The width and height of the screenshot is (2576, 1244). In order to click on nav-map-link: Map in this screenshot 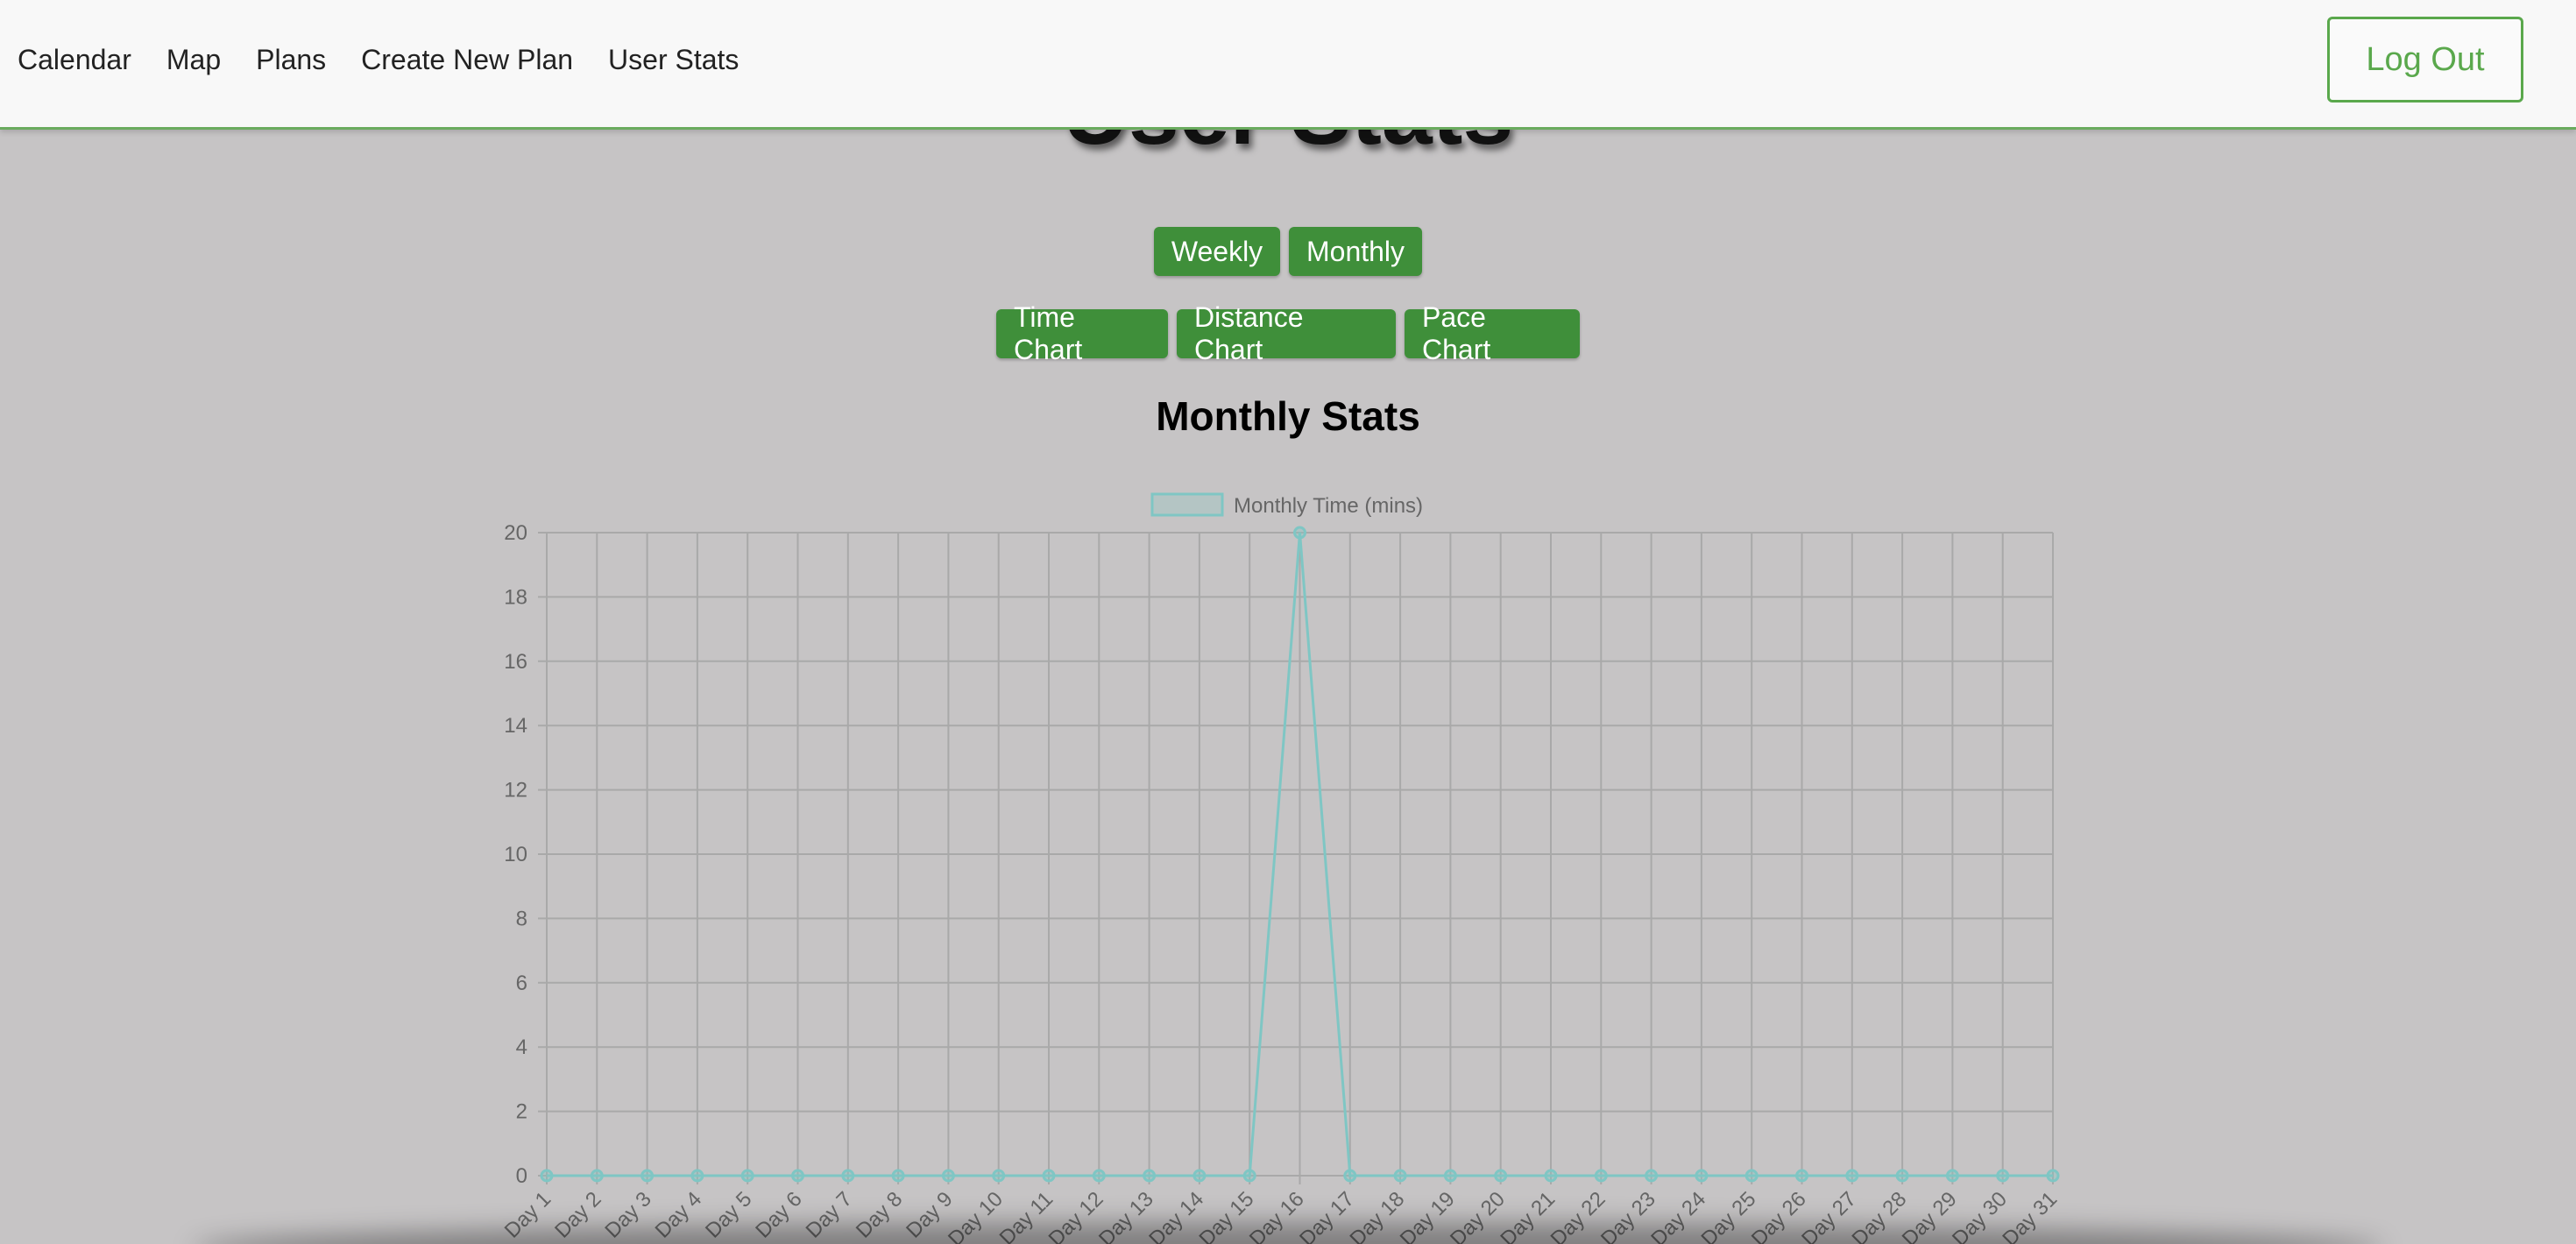, I will do `click(193, 60)`.